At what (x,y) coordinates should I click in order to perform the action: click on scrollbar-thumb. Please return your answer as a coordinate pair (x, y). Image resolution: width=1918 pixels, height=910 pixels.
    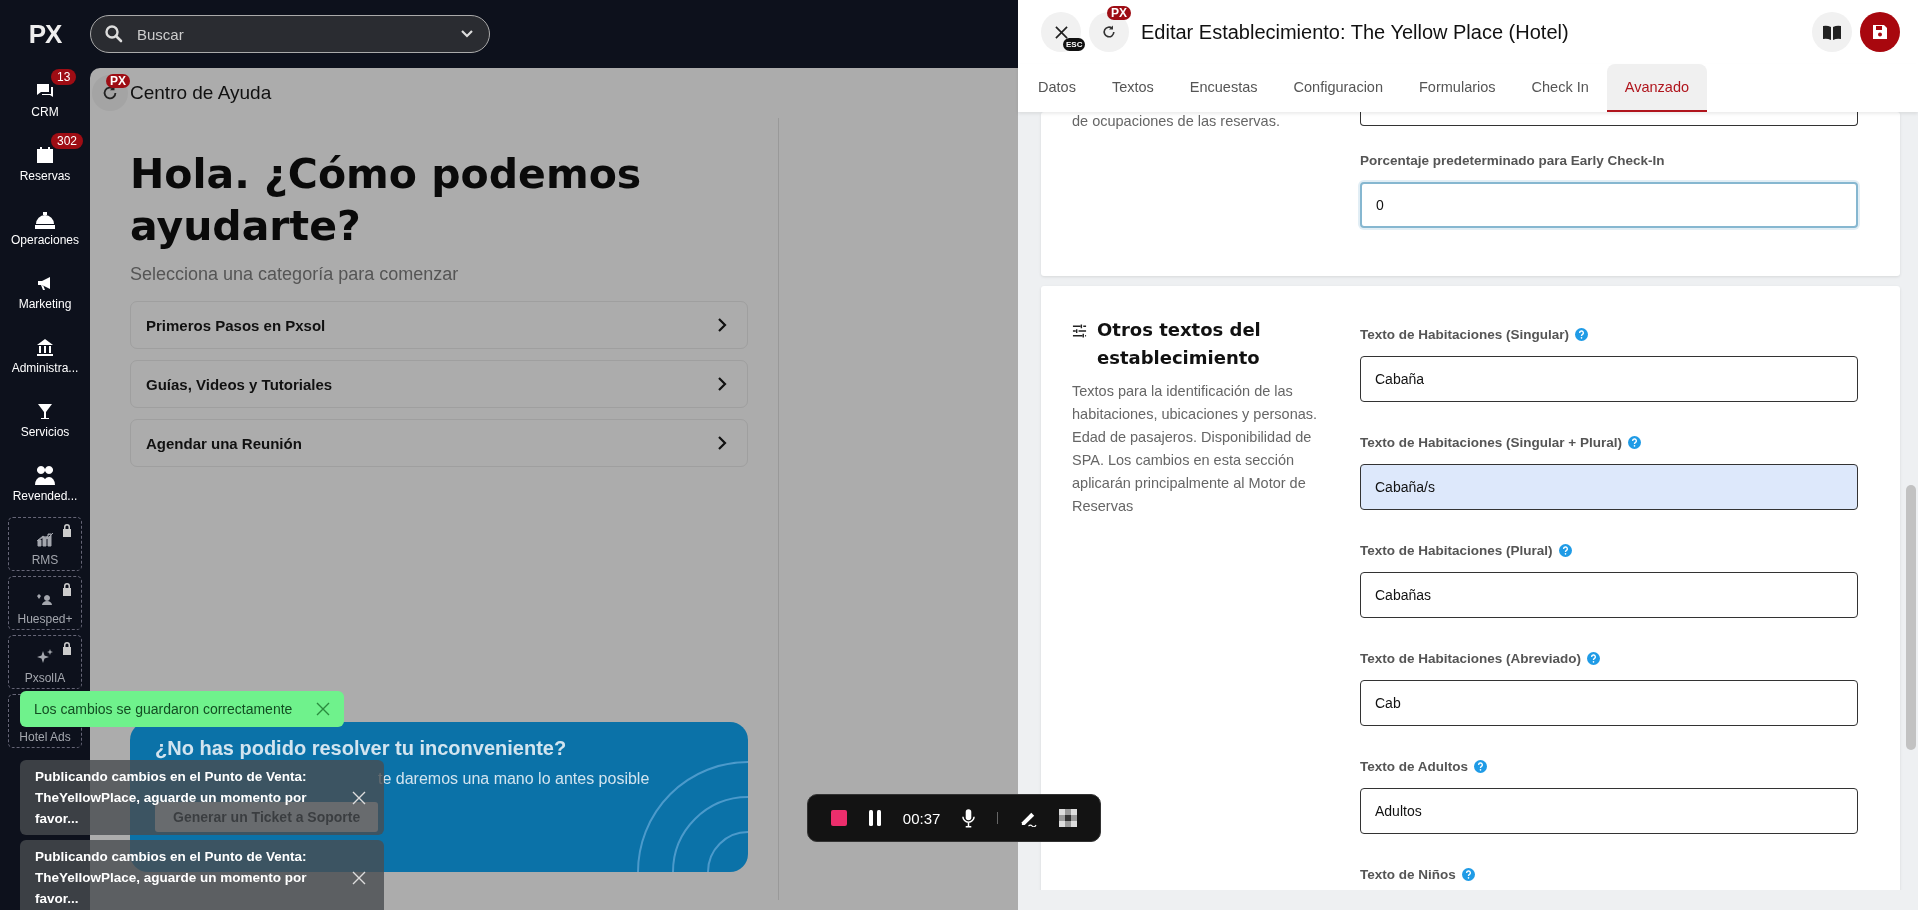
    Looking at the image, I should click on (1911, 617).